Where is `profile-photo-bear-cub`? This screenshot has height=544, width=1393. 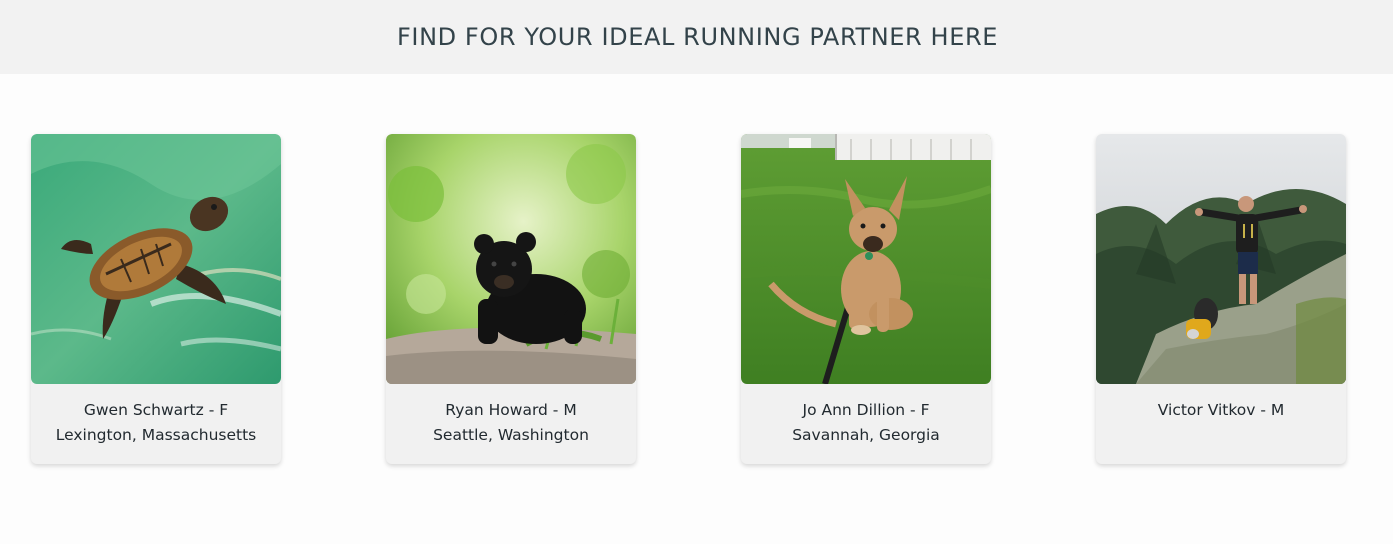
profile-photo-bear-cub is located at coordinates (511, 259).